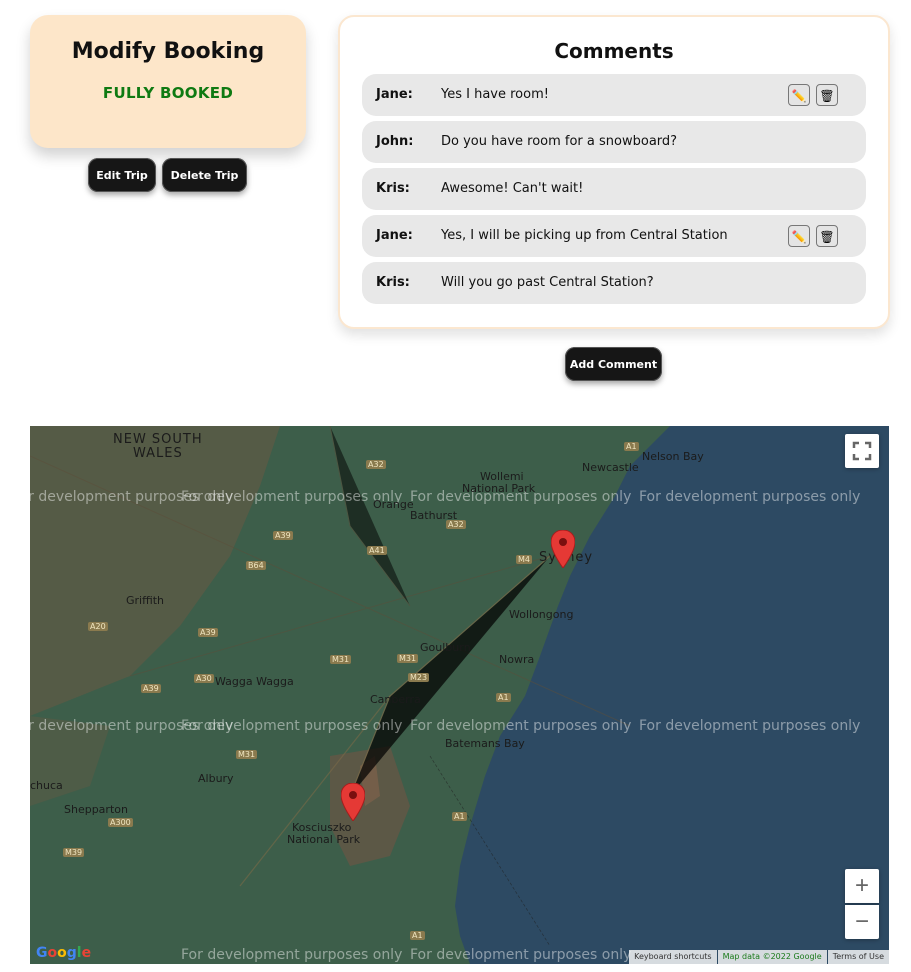  What do you see at coordinates (395, 699) in the screenshot?
I see `map-label: Canberra` at bounding box center [395, 699].